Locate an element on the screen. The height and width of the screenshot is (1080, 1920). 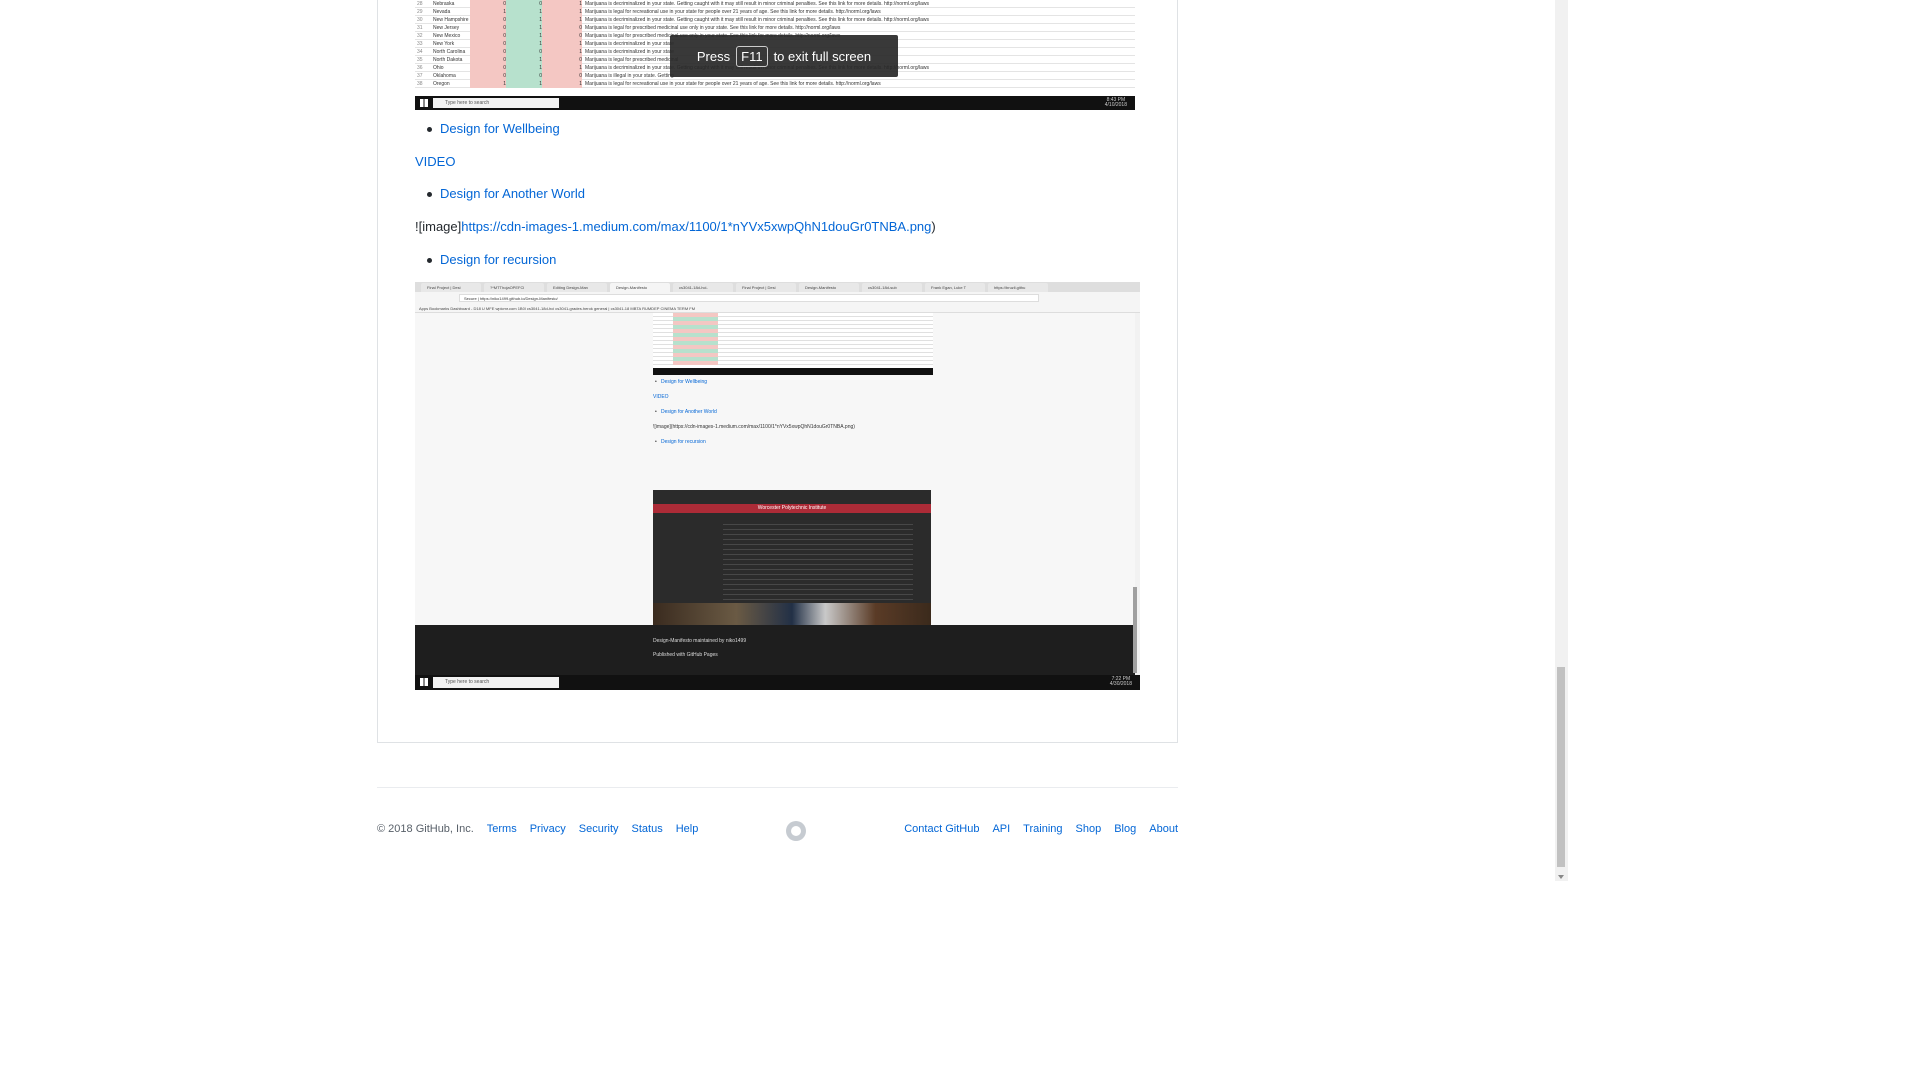
embedded-taskbar-2: Type here to search 7:22 PM 4/30/2018 is located at coordinates (777, 682).